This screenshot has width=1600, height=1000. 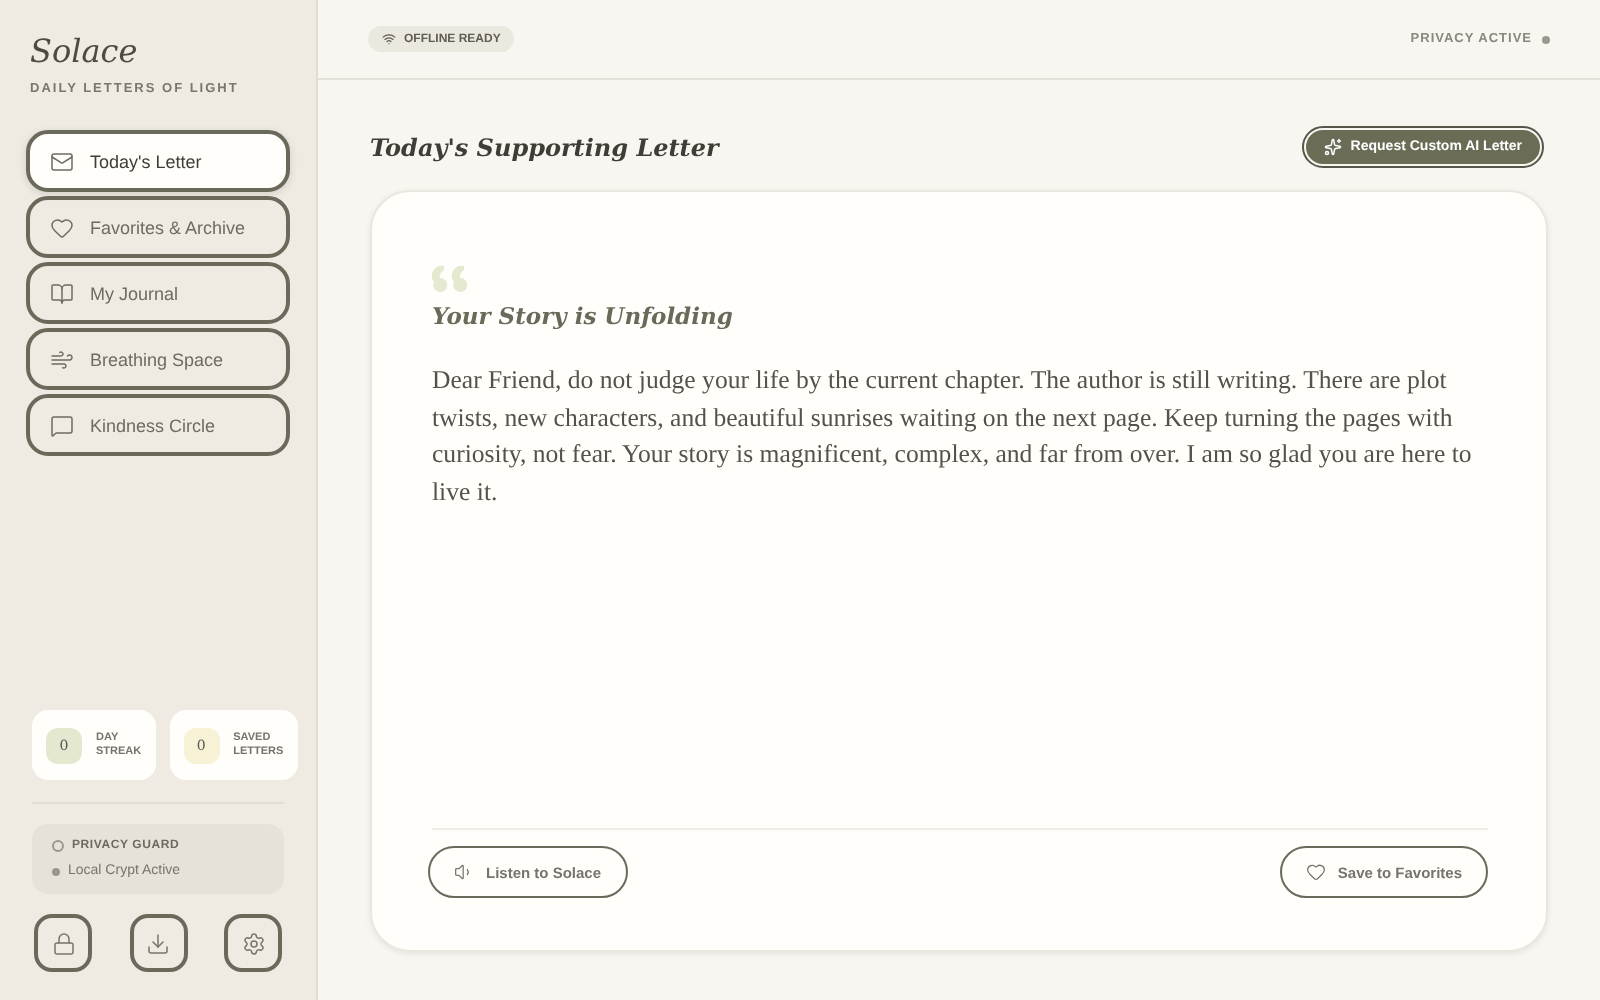 I want to click on wind-icon, so click(x=62, y=359).